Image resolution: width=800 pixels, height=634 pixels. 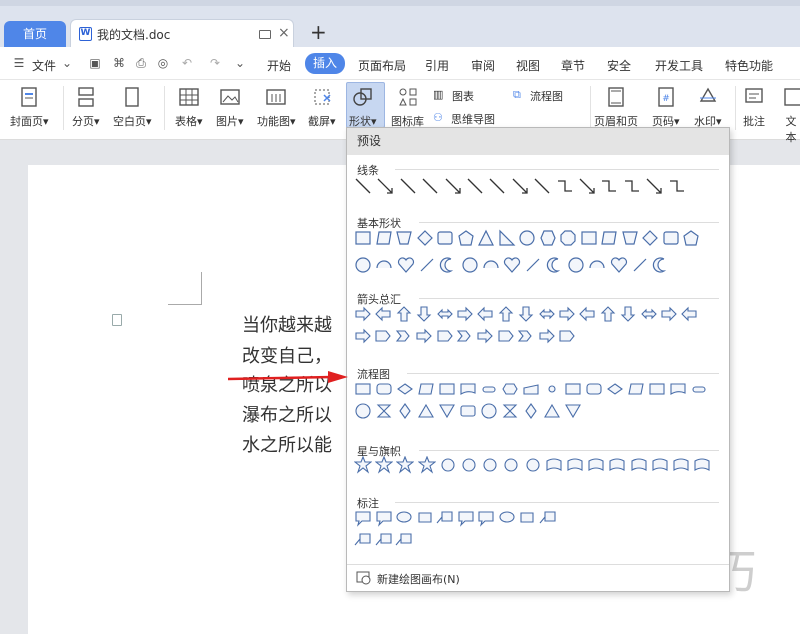 What do you see at coordinates (230, 107) in the screenshot?
I see `picture-button: 图片▾` at bounding box center [230, 107].